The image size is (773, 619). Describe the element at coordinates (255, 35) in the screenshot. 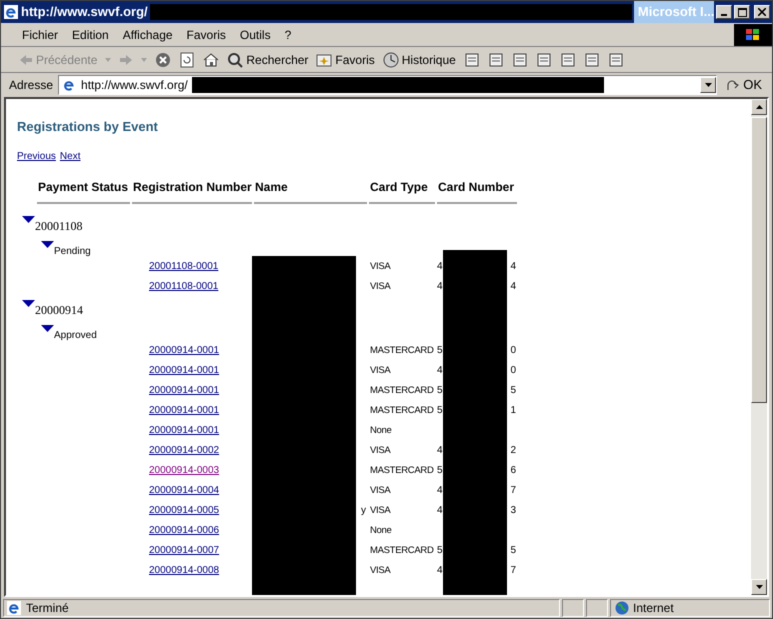

I see `menu-item: Outils` at that location.